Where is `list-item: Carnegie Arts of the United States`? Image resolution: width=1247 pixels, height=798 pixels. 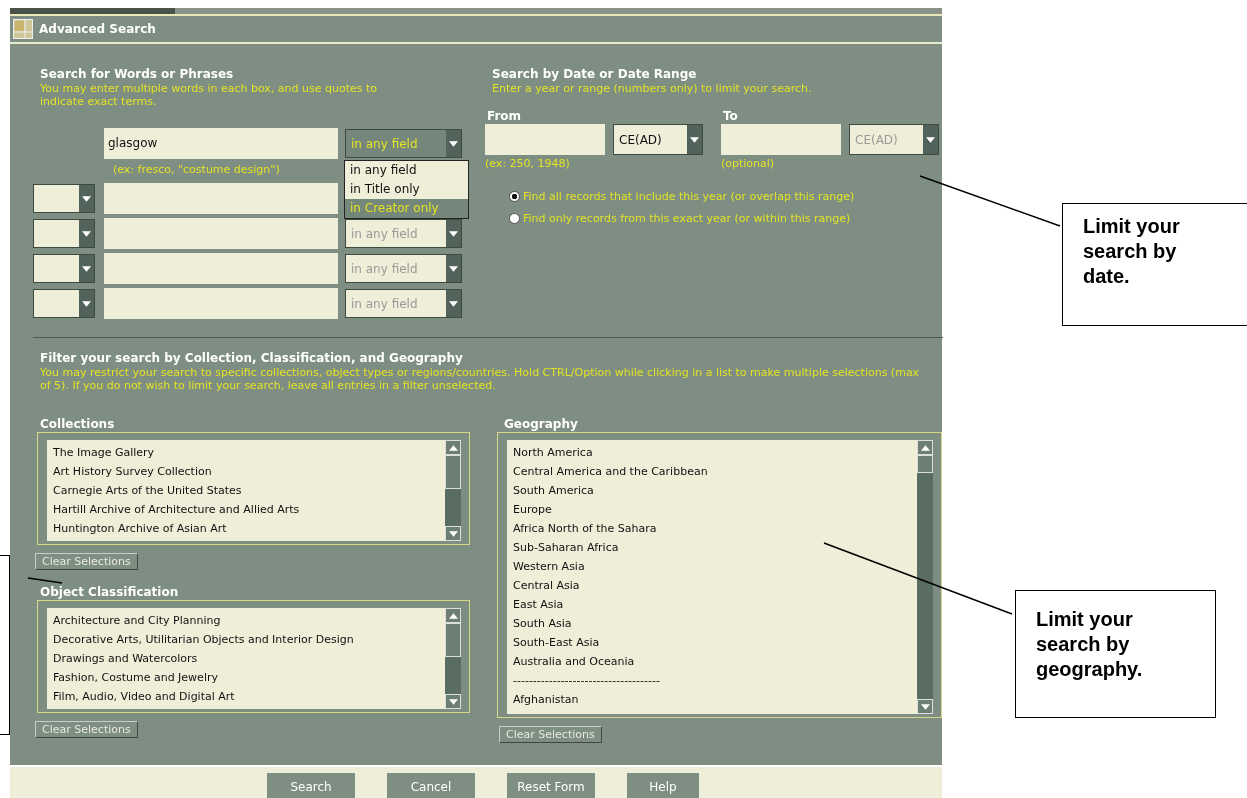 list-item: Carnegie Arts of the United States is located at coordinates (249, 490).